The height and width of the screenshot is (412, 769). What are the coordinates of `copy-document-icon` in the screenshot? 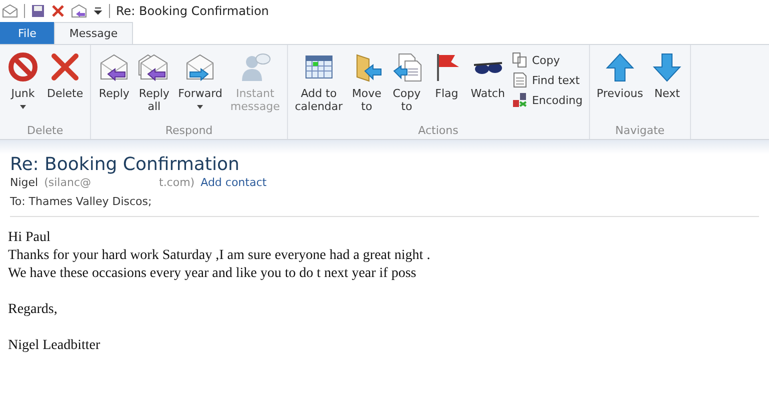 It's located at (406, 67).